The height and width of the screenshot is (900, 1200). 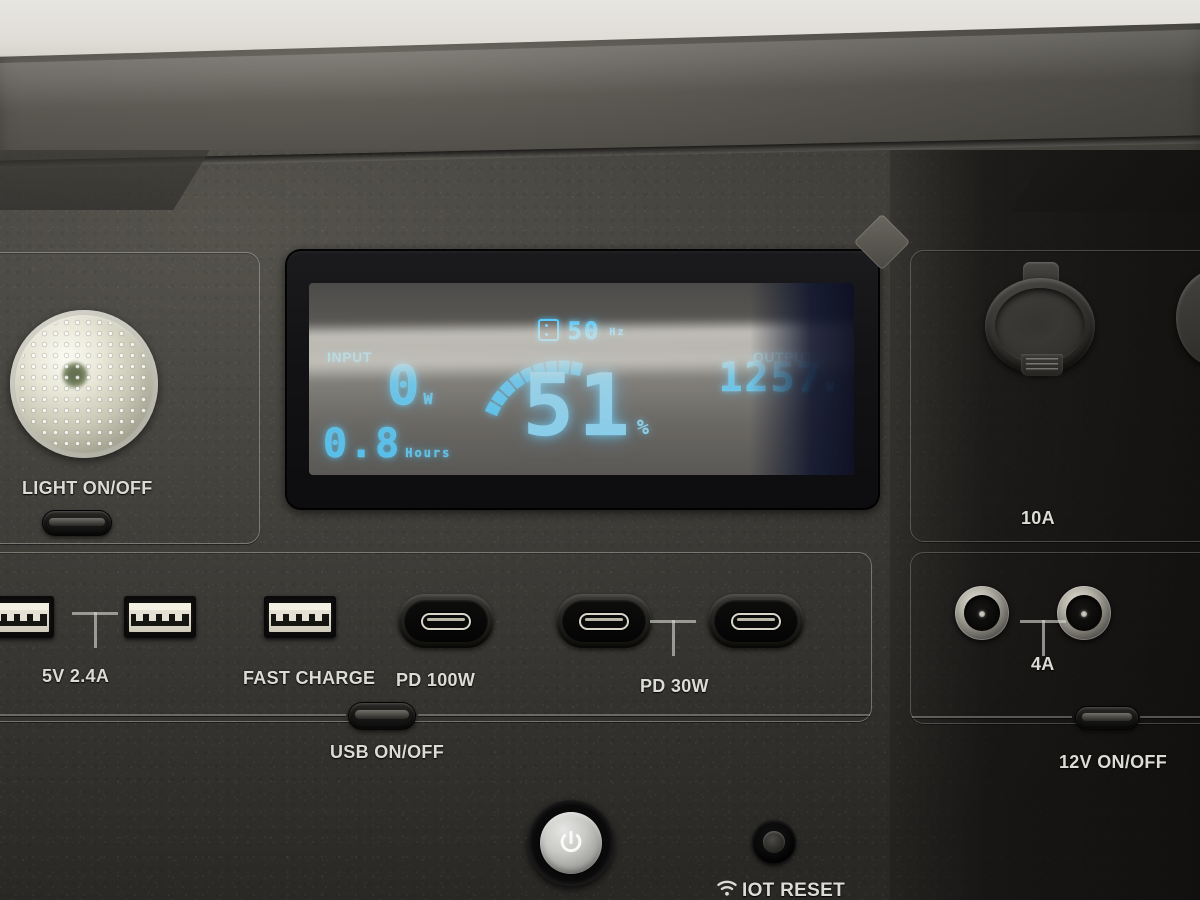 What do you see at coordinates (727, 888) in the screenshot?
I see `wifi-icon` at bounding box center [727, 888].